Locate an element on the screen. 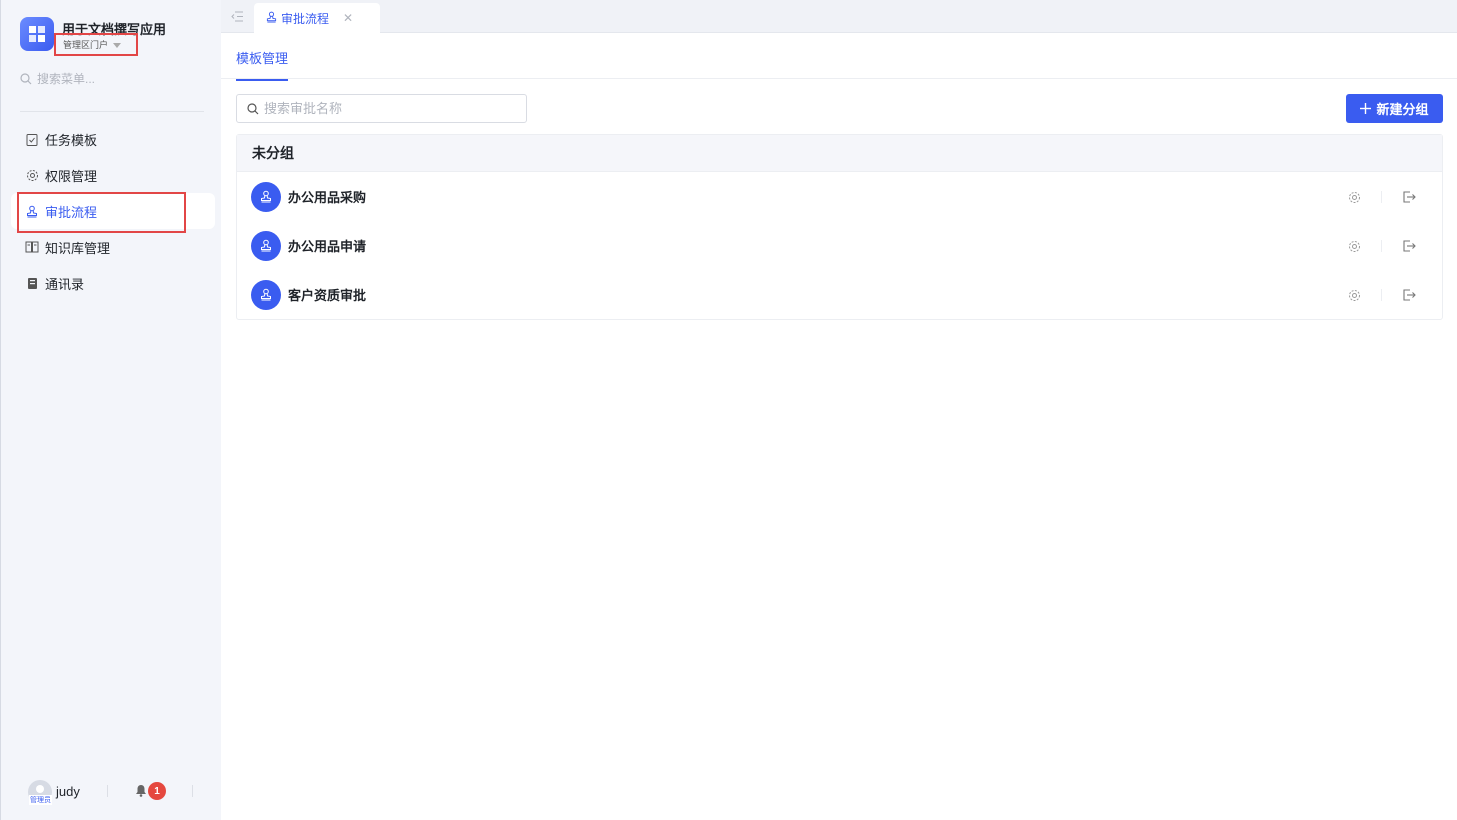 The image size is (1457, 820). sidebar-footer: 管理员 judy 1 is located at coordinates (111, 791).